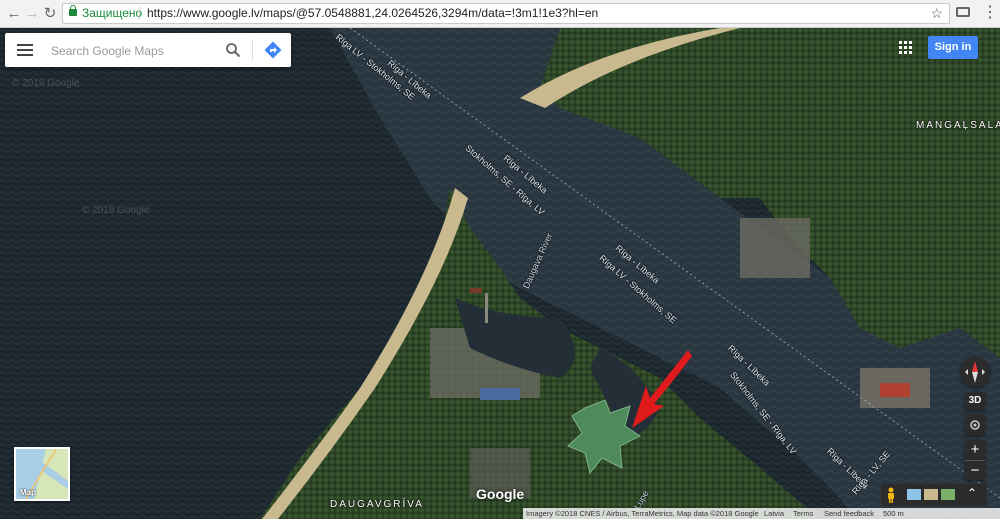 Image resolution: width=1000 pixels, height=519 pixels. Describe the element at coordinates (32, 14) in the screenshot. I see `forward-arrow-icon: →` at that location.